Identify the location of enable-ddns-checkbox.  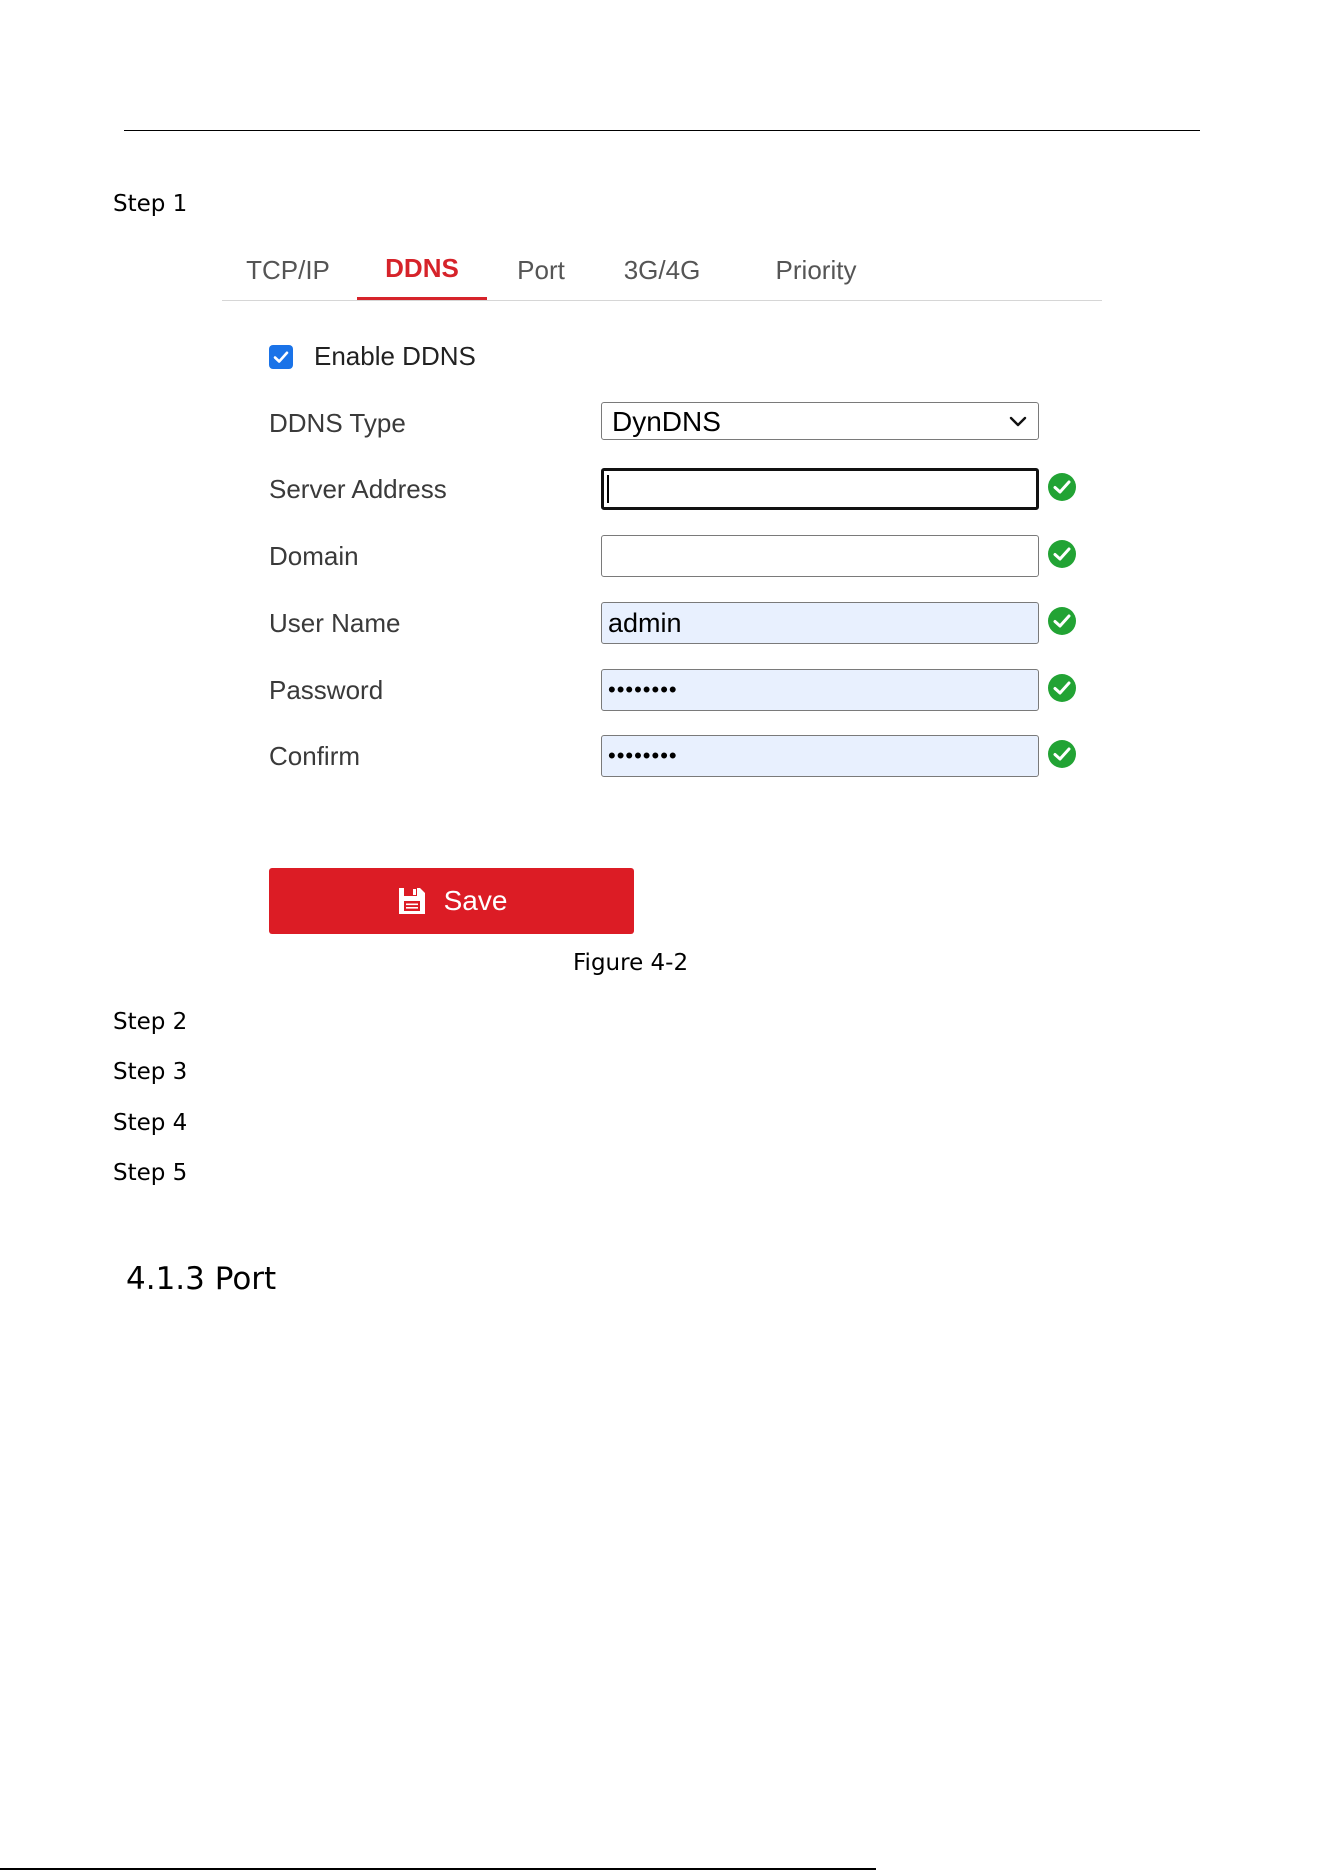
(281, 357).